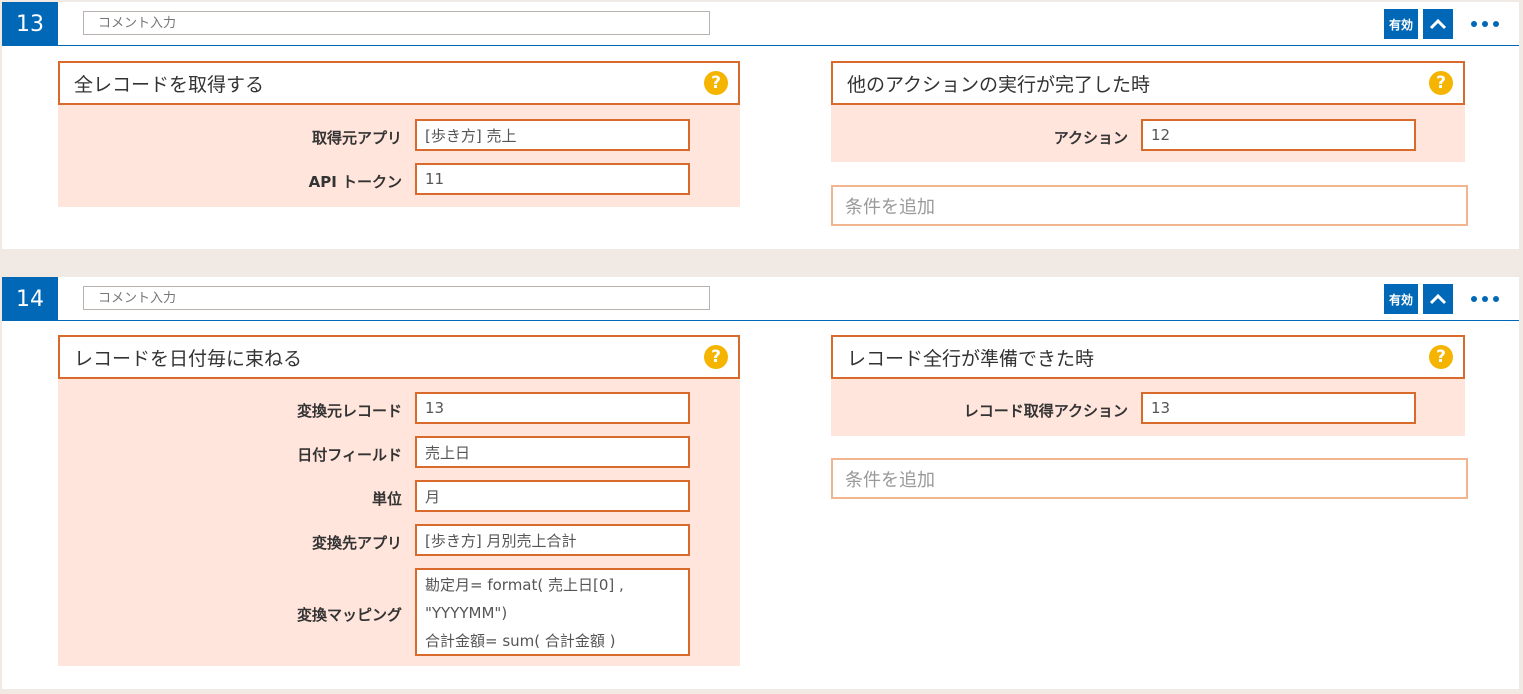 This screenshot has width=1523, height=694. What do you see at coordinates (356, 138) in the screenshot?
I see `field-label: 取得元アプリ` at bounding box center [356, 138].